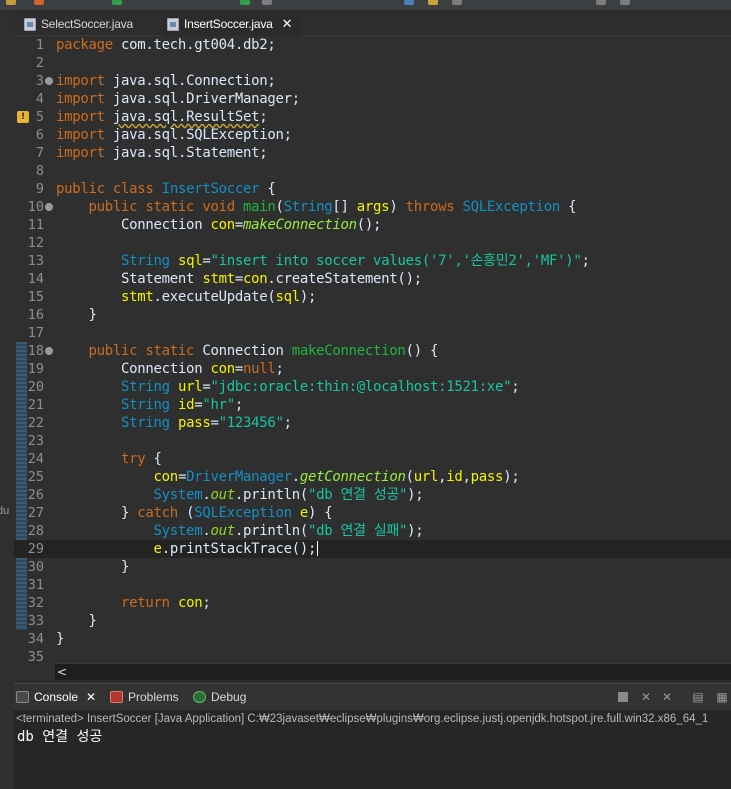 The width and height of the screenshot is (731, 789). Describe the element at coordinates (372, 297) in the screenshot. I see `code-line: 15 stmt.executeUpdate(sql);` at that location.